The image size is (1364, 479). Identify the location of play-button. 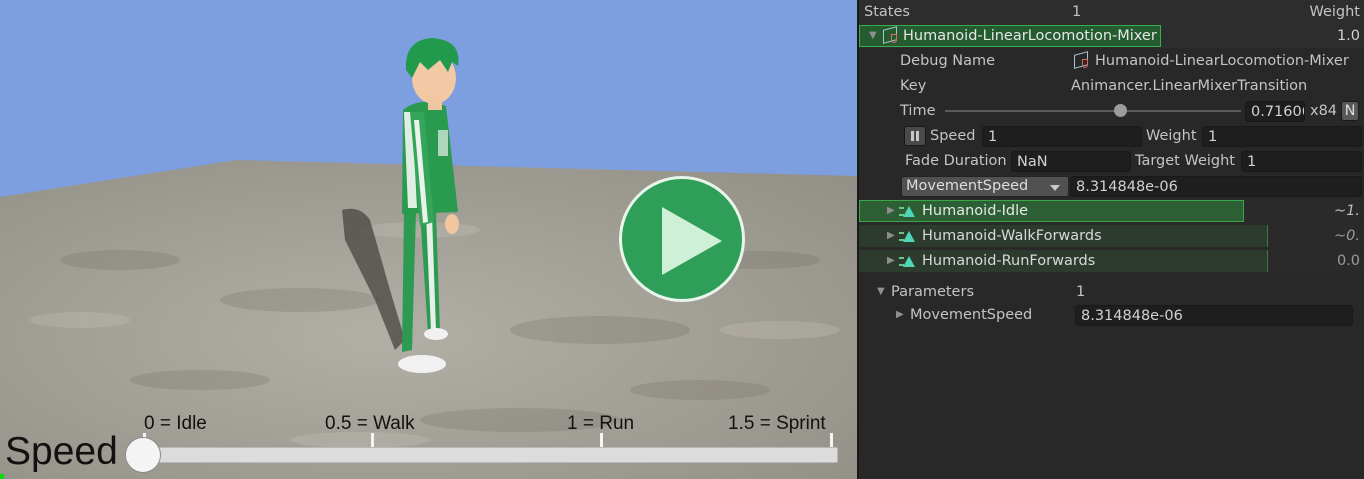
(682, 239).